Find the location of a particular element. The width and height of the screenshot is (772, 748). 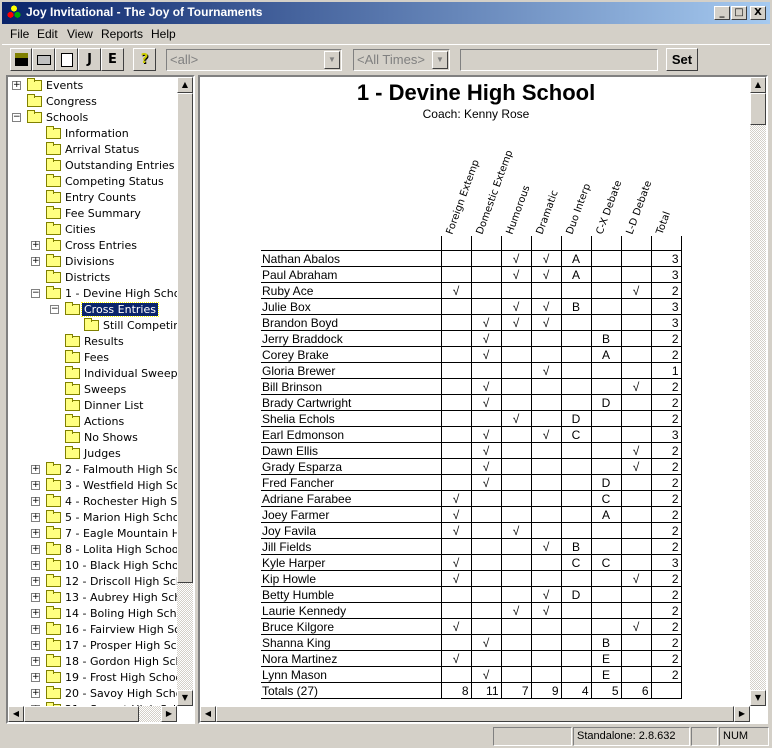

tree-item: Competing Status is located at coordinates (92, 182).